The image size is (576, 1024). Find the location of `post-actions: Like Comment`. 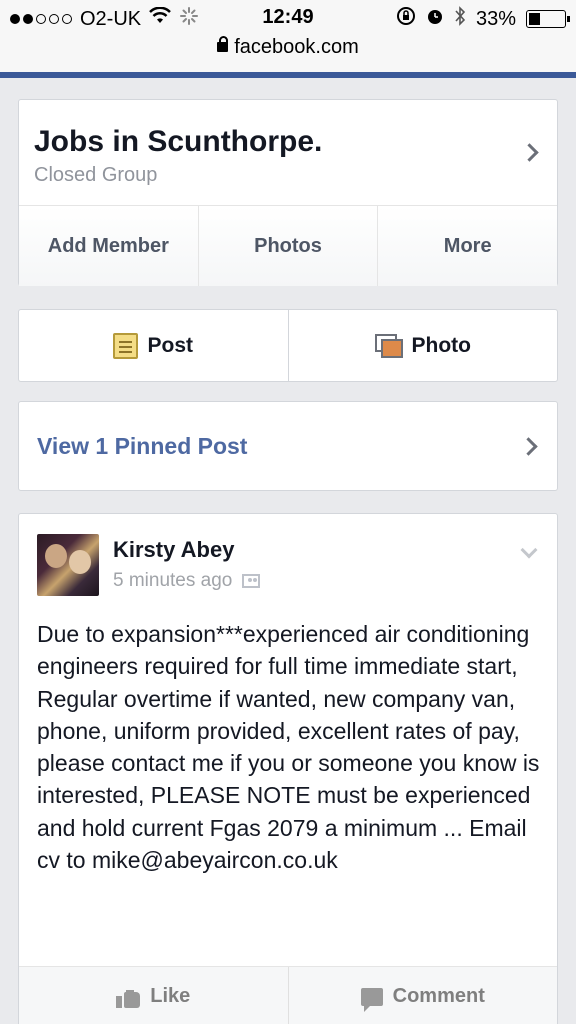

post-actions: Like Comment is located at coordinates (288, 995).